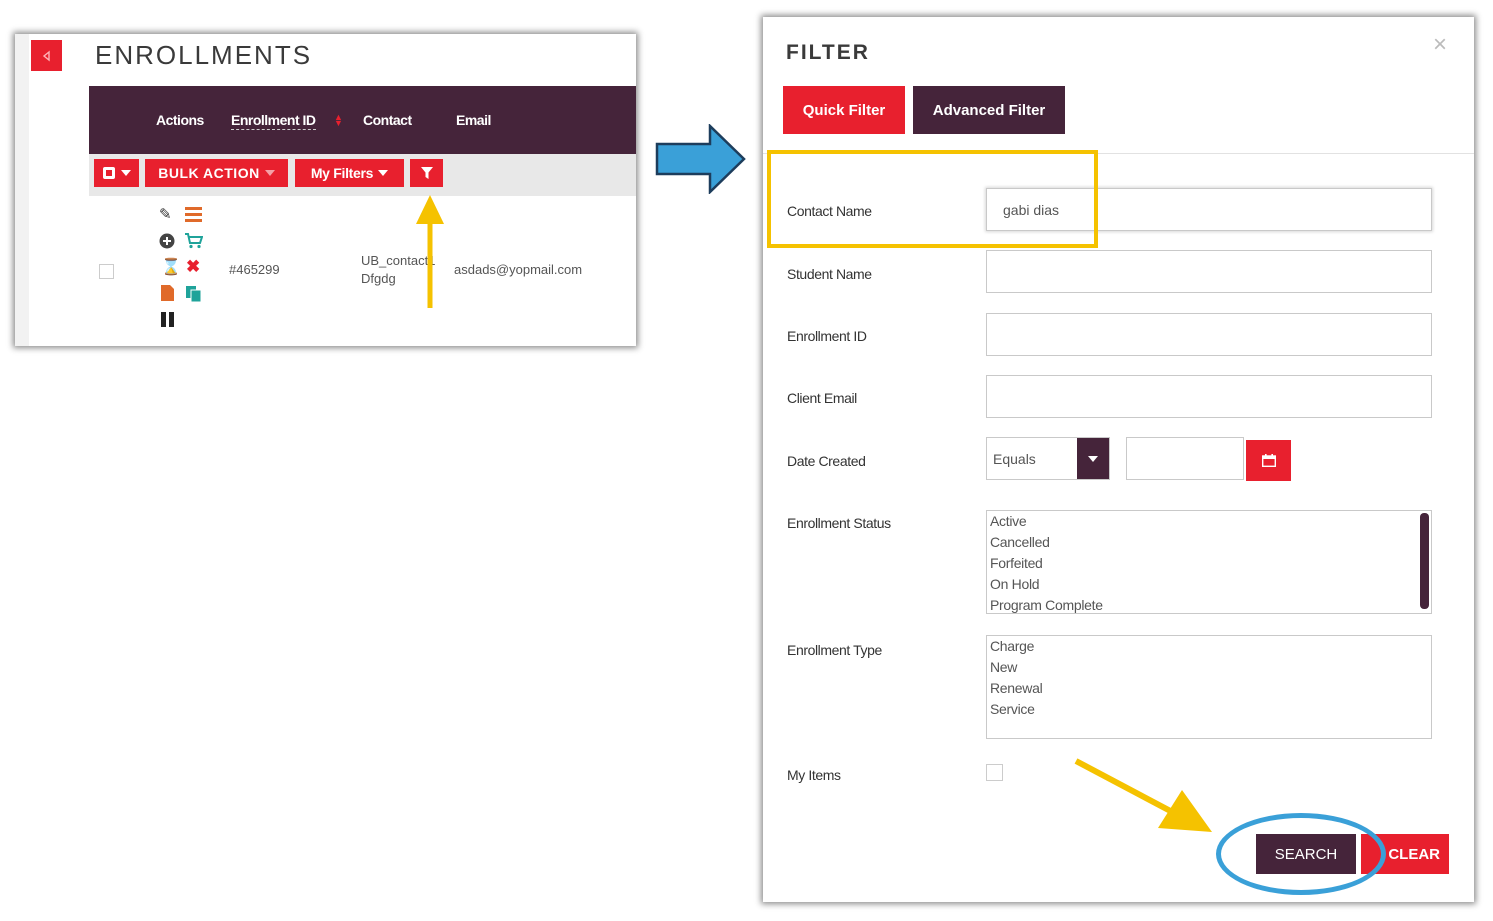  I want to click on my-items-checkbox, so click(994, 772).